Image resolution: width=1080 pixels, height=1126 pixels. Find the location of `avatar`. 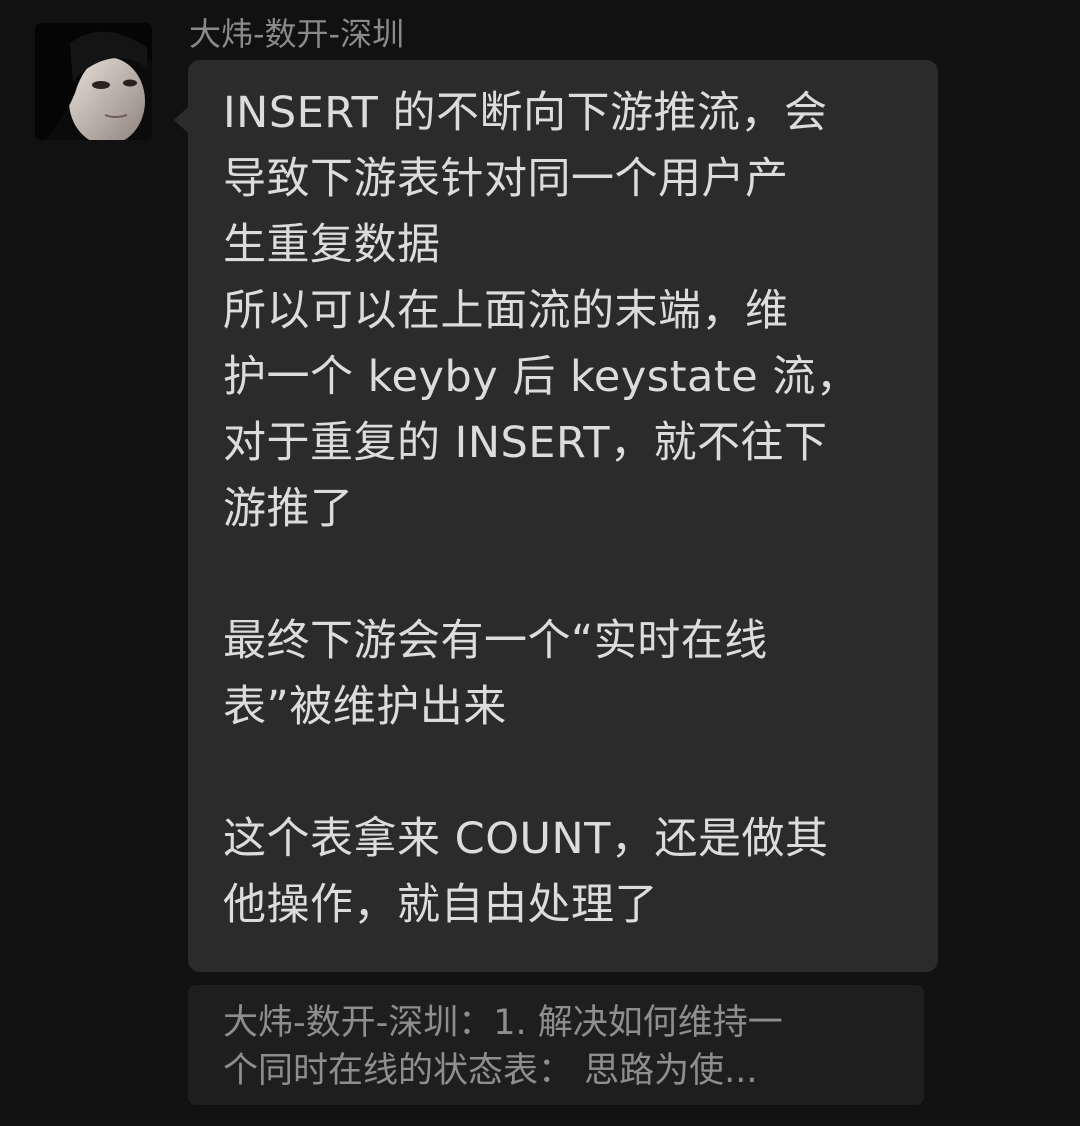

avatar is located at coordinates (93, 81).